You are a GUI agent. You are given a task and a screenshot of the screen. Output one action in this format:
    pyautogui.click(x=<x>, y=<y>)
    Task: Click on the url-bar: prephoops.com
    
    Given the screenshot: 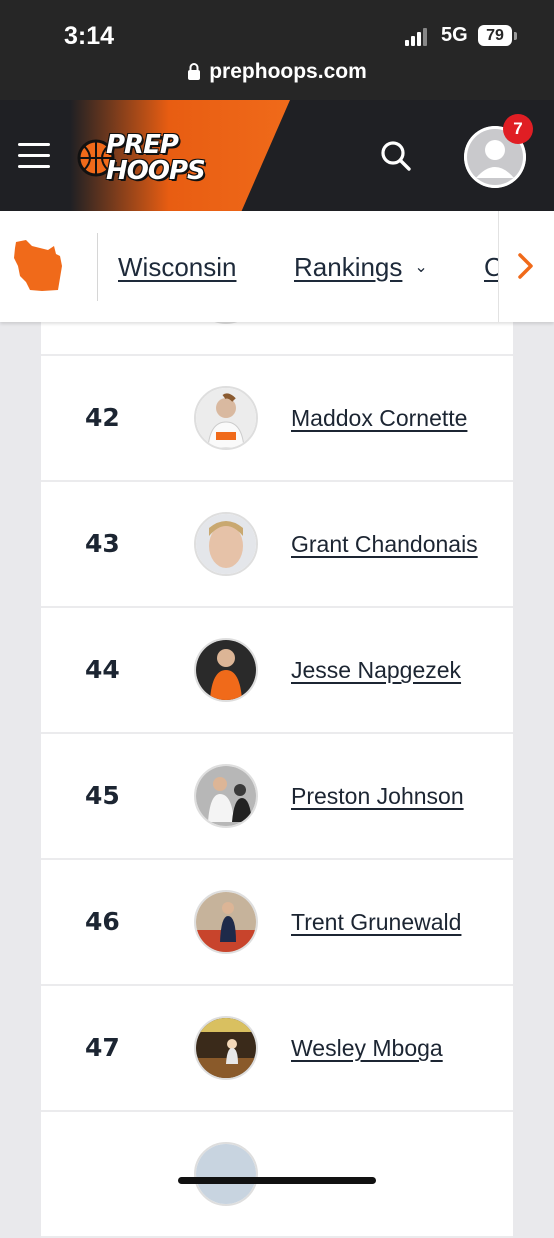 What is the action you would take?
    pyautogui.click(x=277, y=72)
    